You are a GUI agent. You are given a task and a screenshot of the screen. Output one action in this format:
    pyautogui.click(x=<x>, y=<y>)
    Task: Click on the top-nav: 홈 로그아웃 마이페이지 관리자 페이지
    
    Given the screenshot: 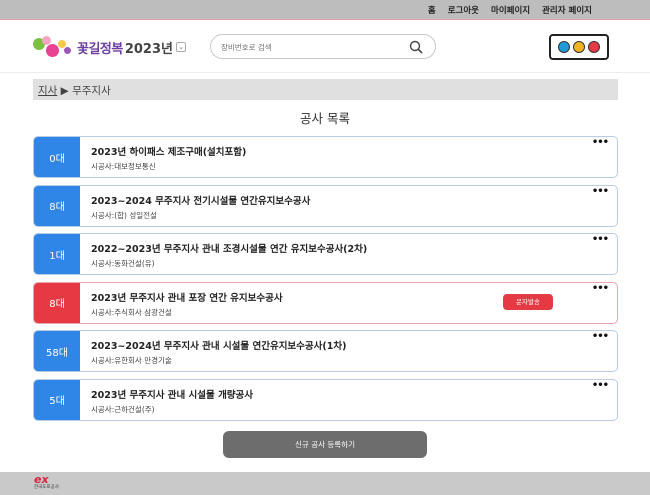 What is the action you would take?
    pyautogui.click(x=510, y=10)
    